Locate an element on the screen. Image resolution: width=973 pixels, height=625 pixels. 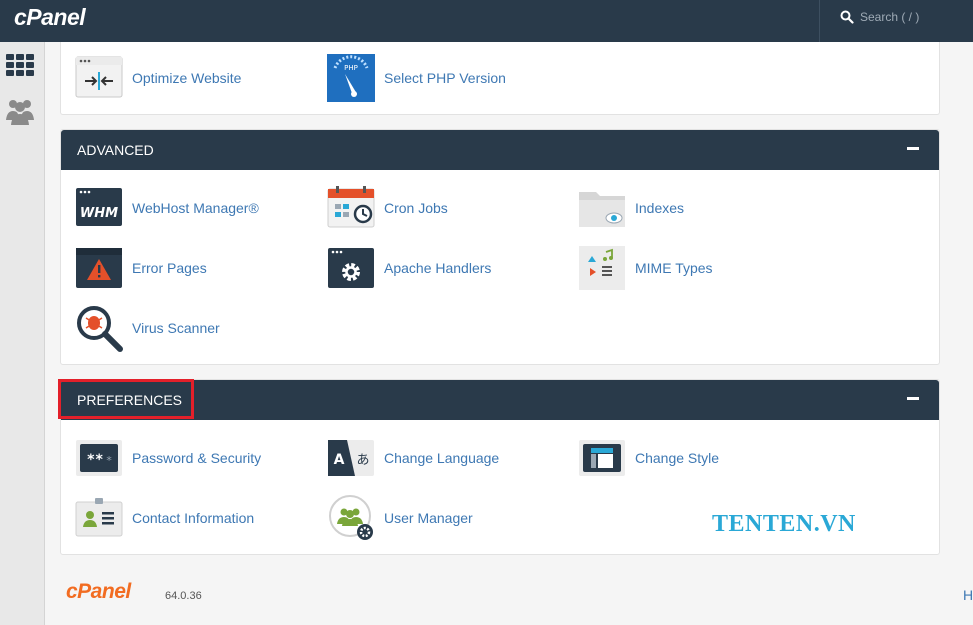
svg-text: WHM is located at coordinates (99, 213).